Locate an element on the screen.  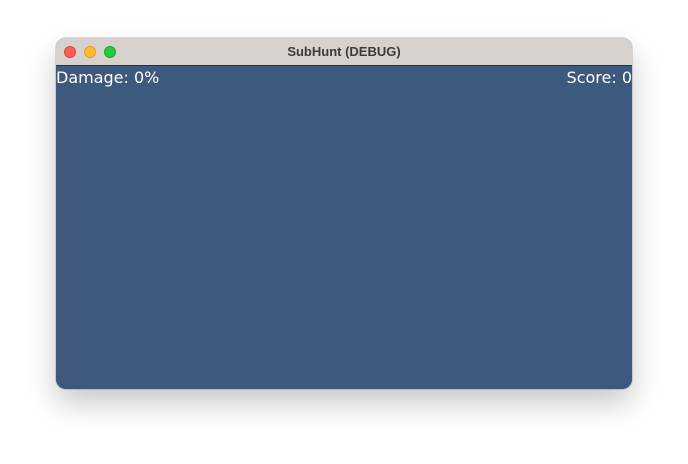
damage-readout: Damage: 0% is located at coordinates (108, 77).